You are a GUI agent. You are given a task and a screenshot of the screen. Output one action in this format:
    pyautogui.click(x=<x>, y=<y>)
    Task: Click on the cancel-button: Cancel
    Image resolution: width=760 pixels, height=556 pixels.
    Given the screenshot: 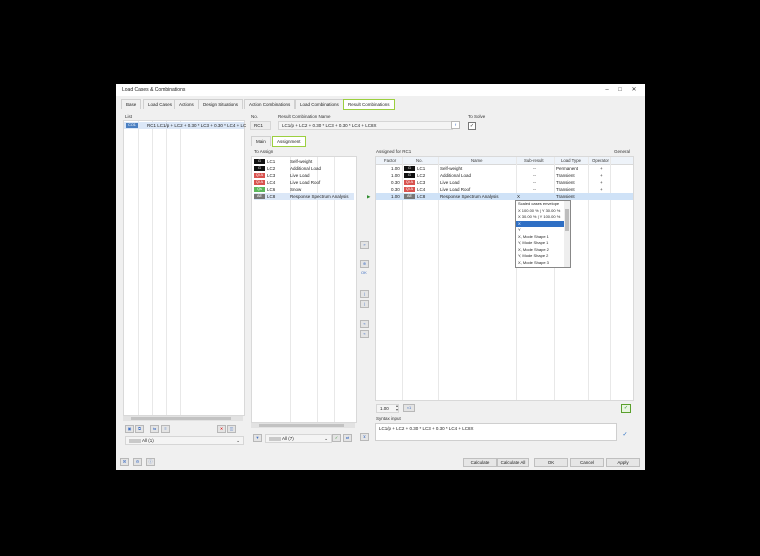 What is the action you would take?
    pyautogui.click(x=587, y=462)
    